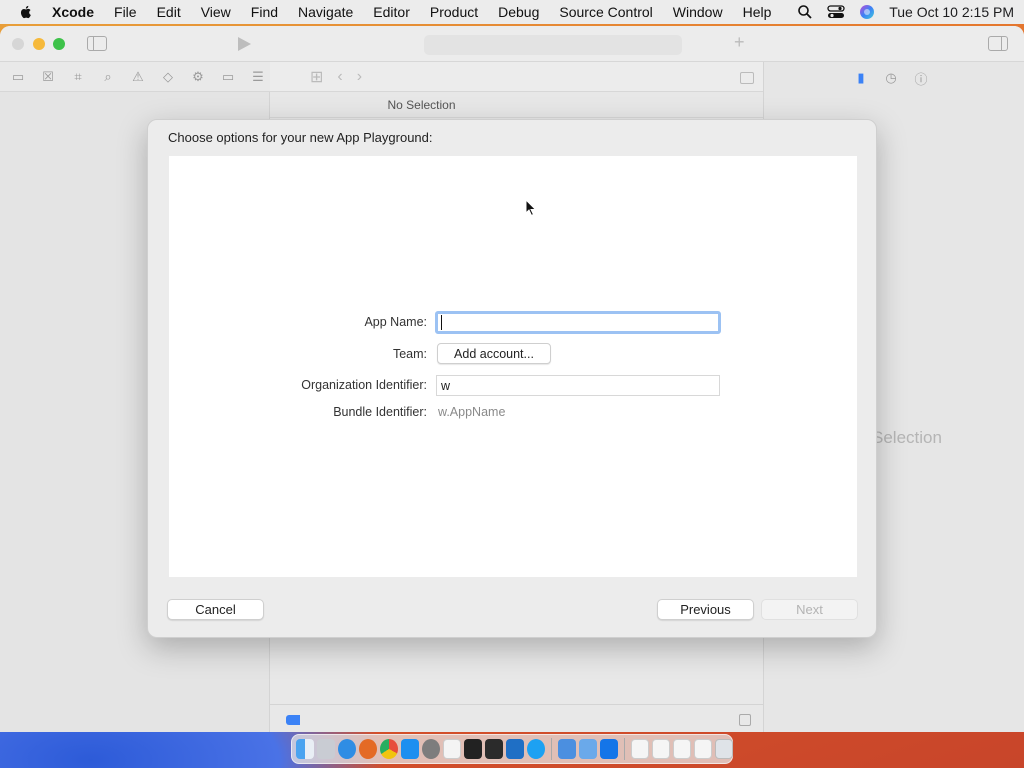  I want to click on window-toolbar: +, so click(512, 44).